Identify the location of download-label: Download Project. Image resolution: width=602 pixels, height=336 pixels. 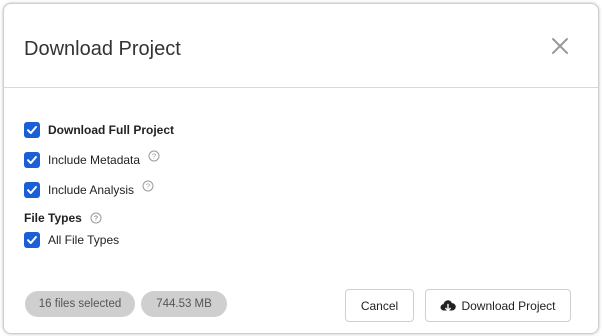
(508, 305).